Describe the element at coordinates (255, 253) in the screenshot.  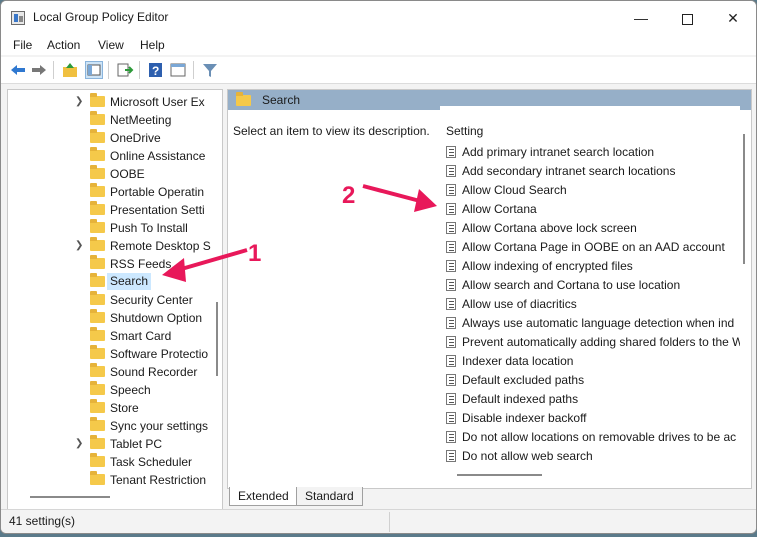
I see `annotation-marker-1: 1` at that location.